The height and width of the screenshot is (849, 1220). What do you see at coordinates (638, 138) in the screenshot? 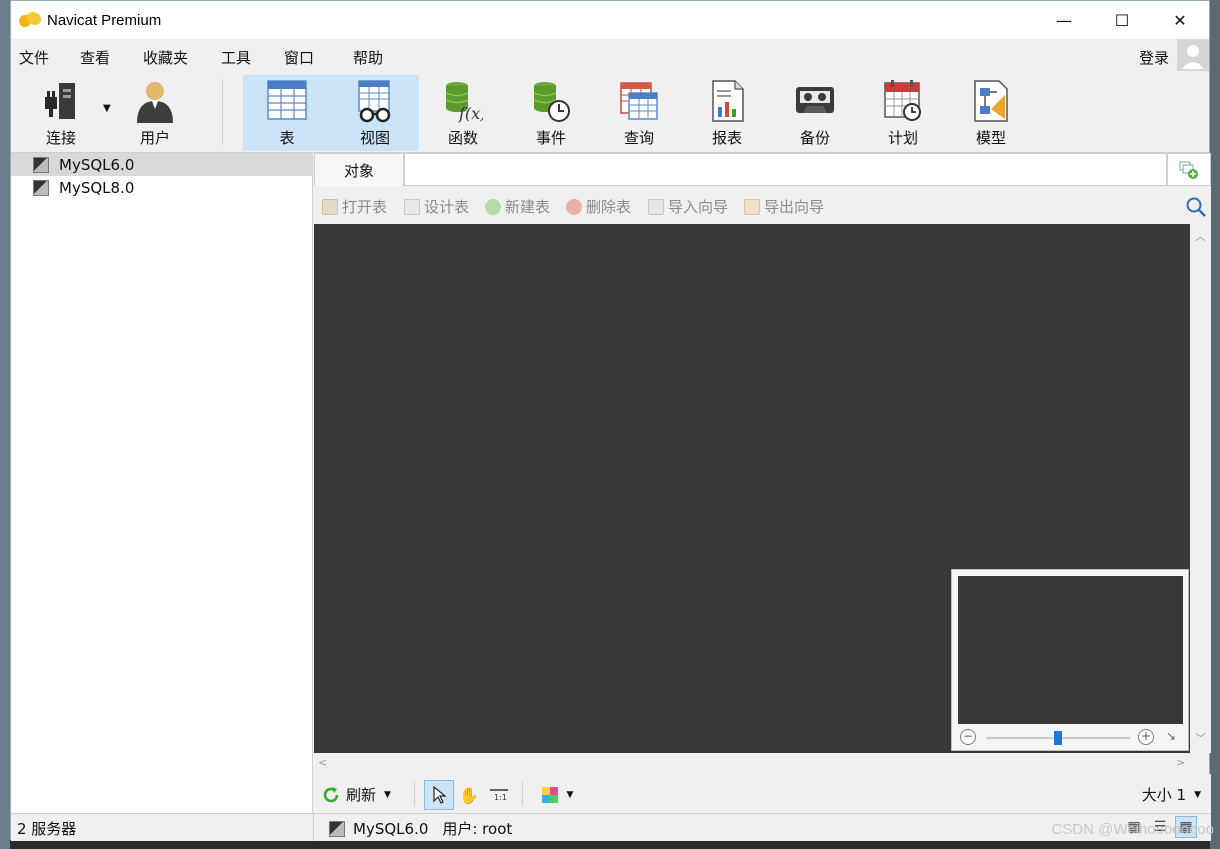
I see `toolbar-query-label: 查询` at bounding box center [638, 138].